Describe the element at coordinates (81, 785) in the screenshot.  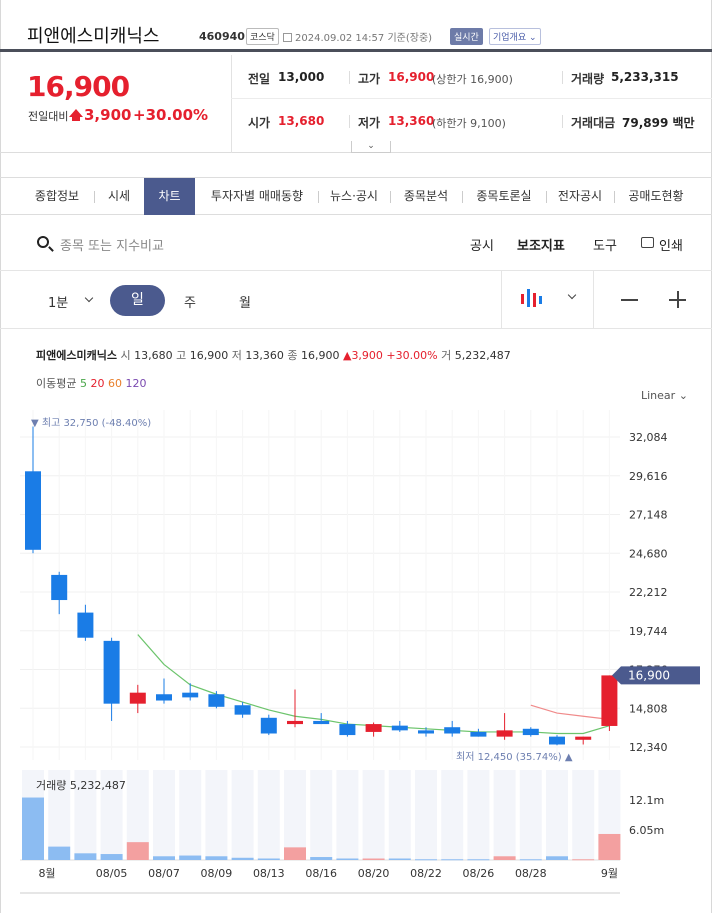
I see `volume-legend: 거래량 5,232,487` at that location.